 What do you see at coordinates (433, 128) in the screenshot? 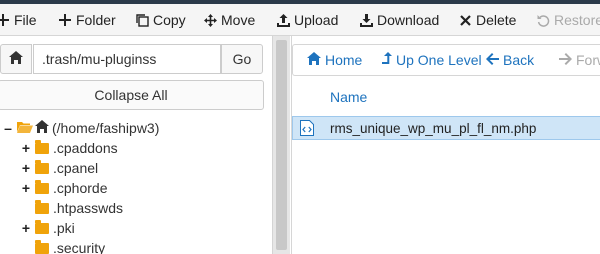
I see `file-name: rms_unique_wp_mu_pl_fl_nm.php` at bounding box center [433, 128].